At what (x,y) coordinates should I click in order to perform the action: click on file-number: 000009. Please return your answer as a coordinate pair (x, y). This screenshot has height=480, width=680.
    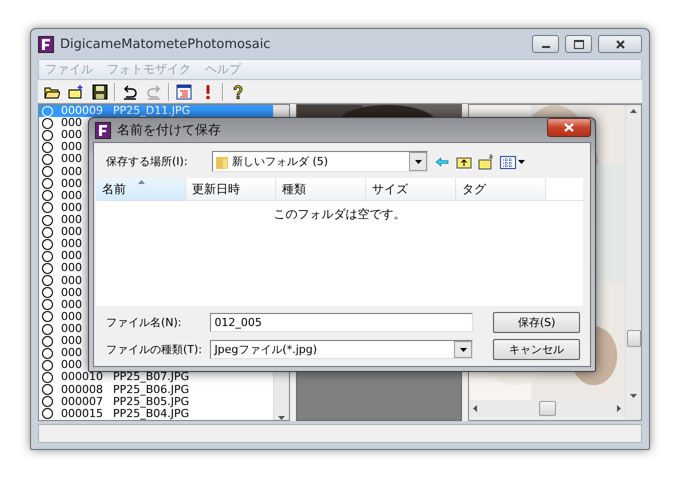
    Looking at the image, I should click on (82, 111).